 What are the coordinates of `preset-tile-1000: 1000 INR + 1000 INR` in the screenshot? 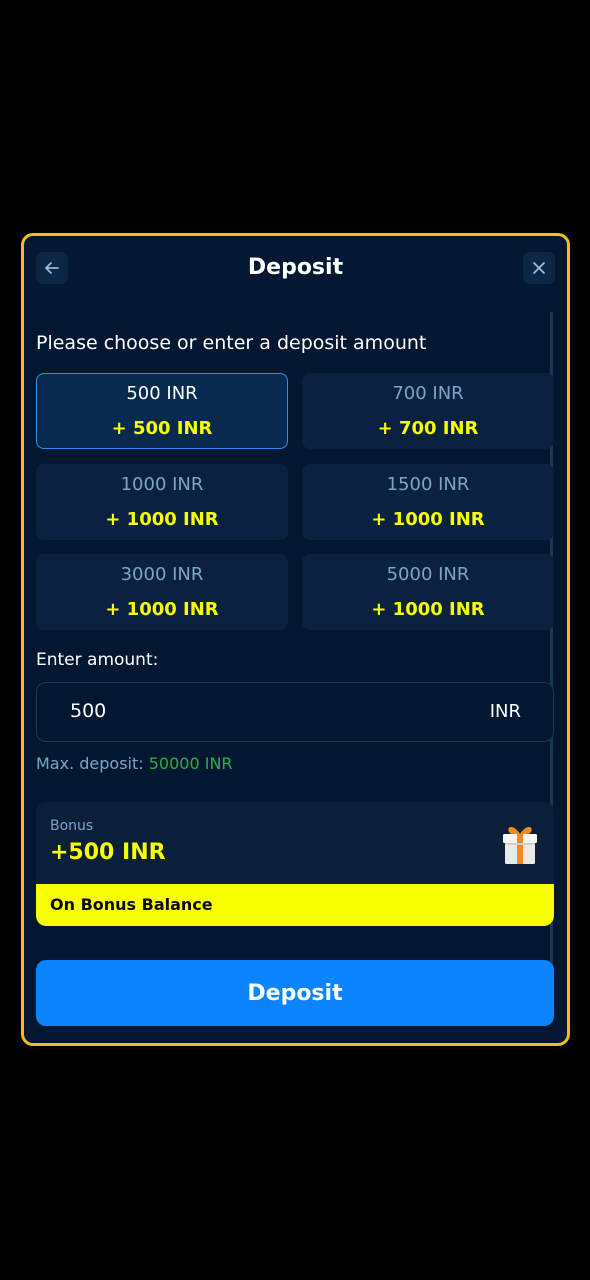 It's located at (162, 502).